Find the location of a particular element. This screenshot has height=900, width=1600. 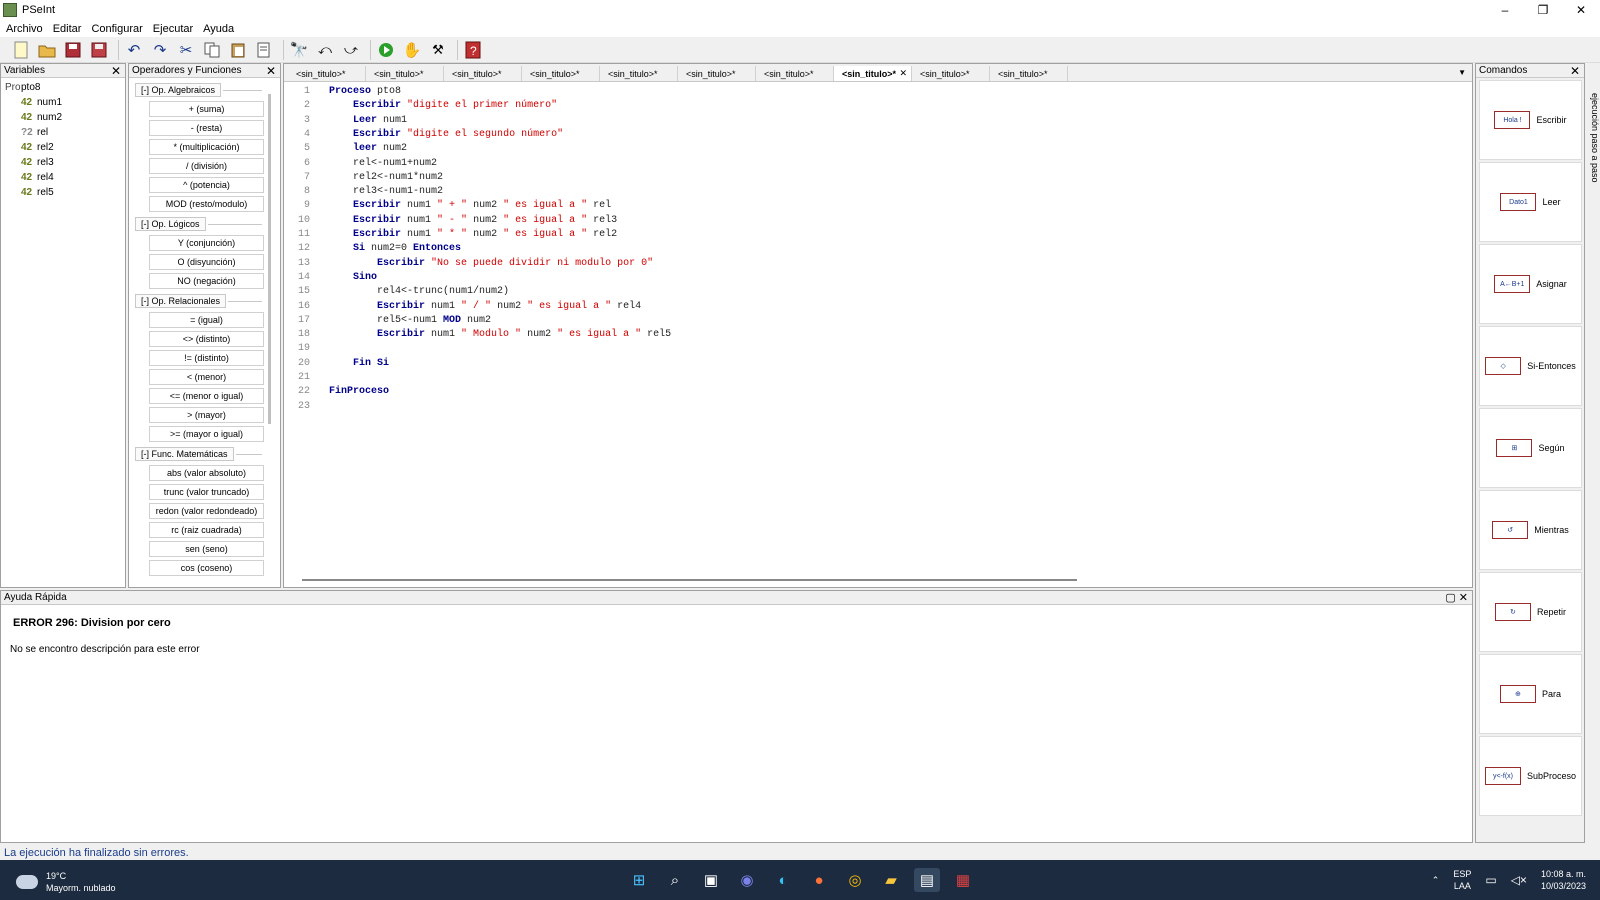

code-line: Escribir "digite el primer número" is located at coordinates (443, 105).